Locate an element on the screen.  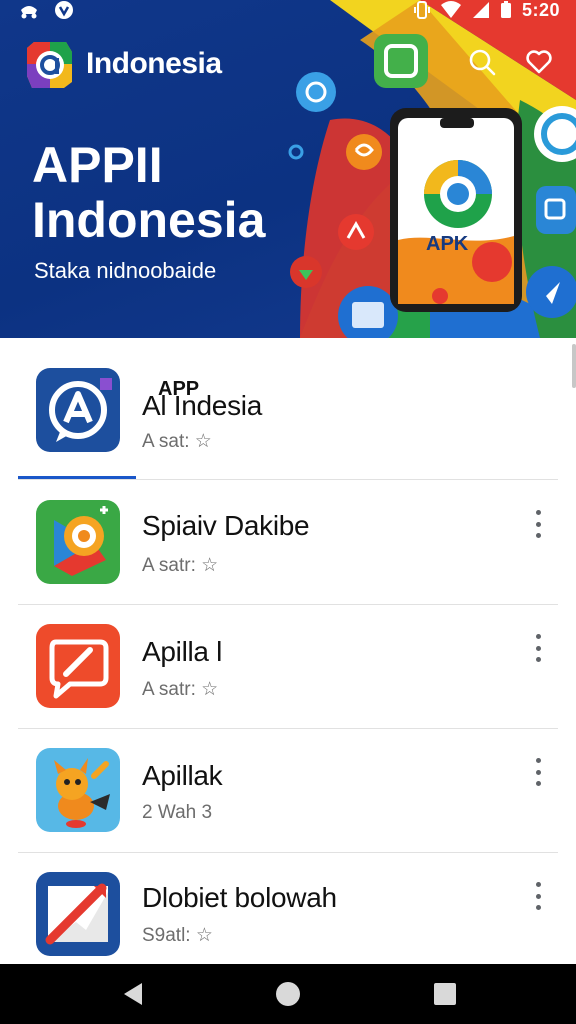
hero-title: APPII Indonesia is located at coordinates (182, 193).